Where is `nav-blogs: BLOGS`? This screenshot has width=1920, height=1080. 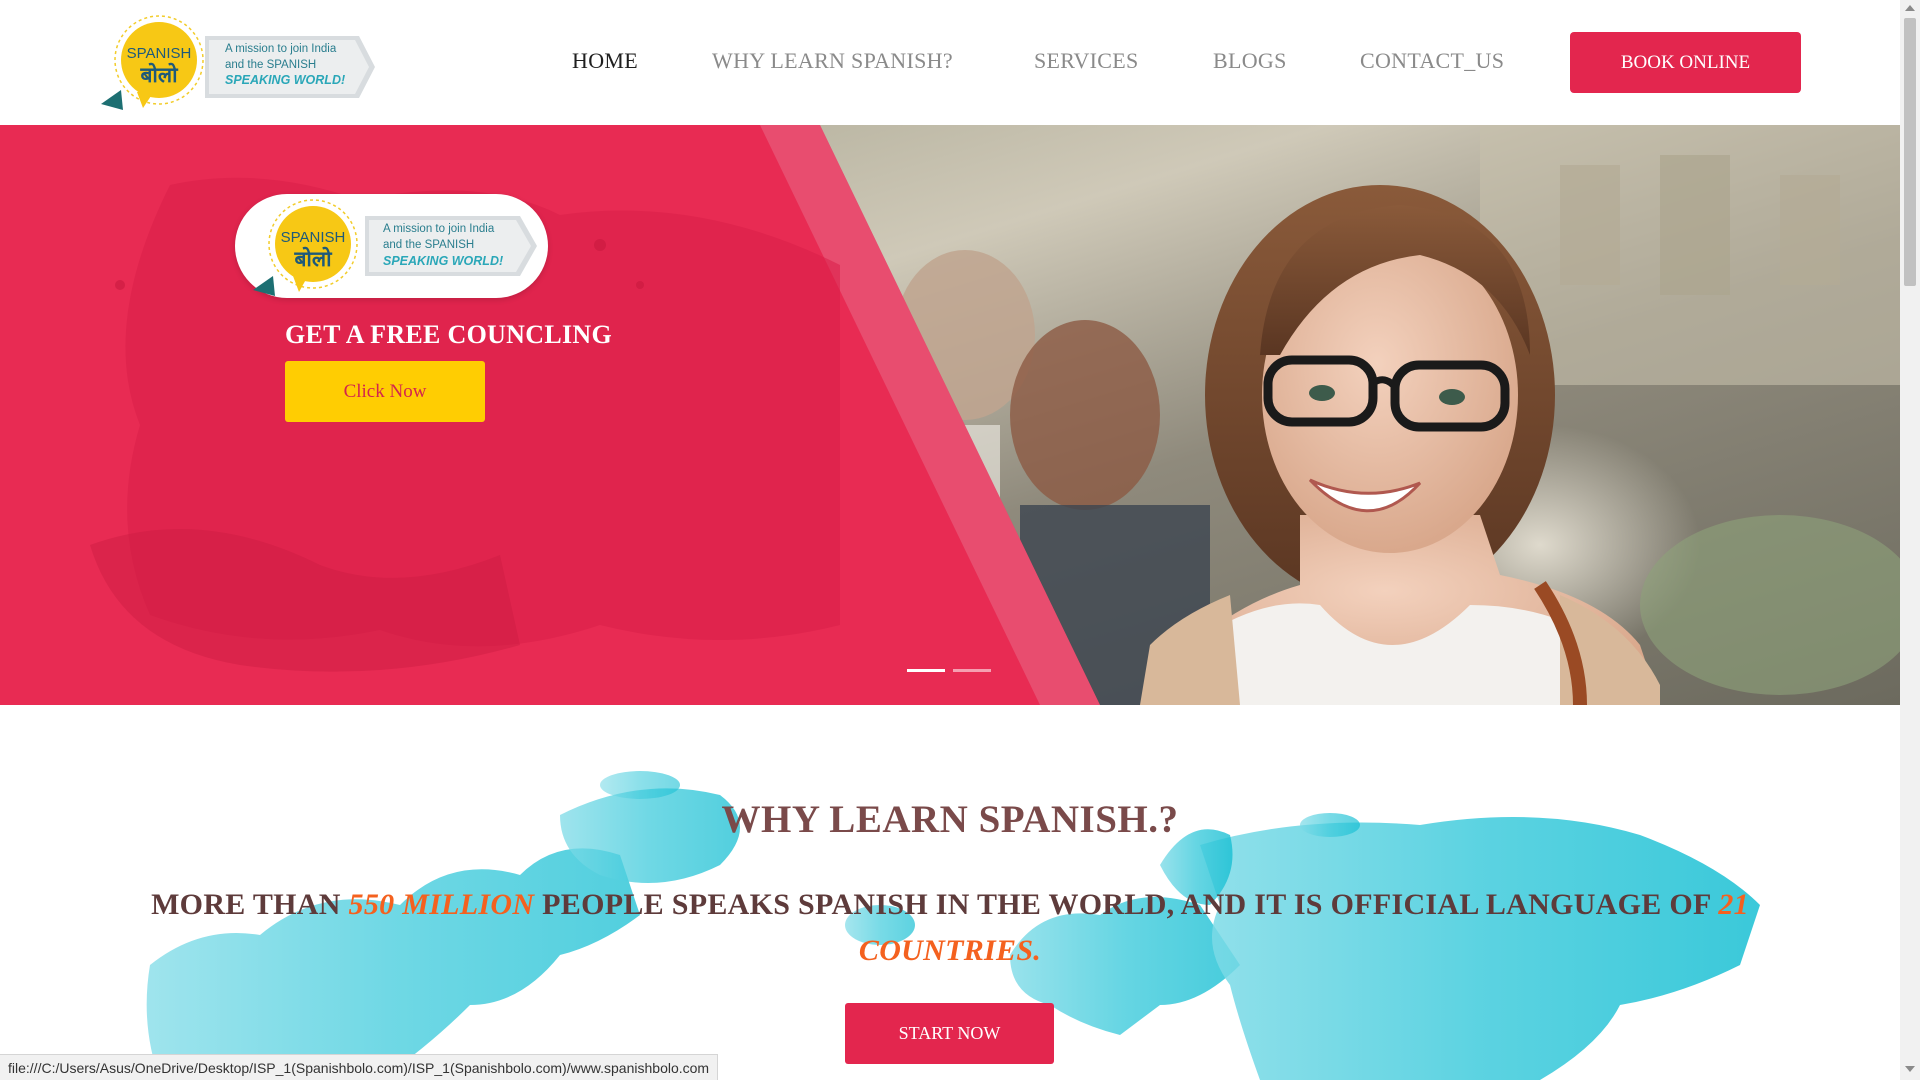
nav-blogs: BLOGS is located at coordinates (1250, 61).